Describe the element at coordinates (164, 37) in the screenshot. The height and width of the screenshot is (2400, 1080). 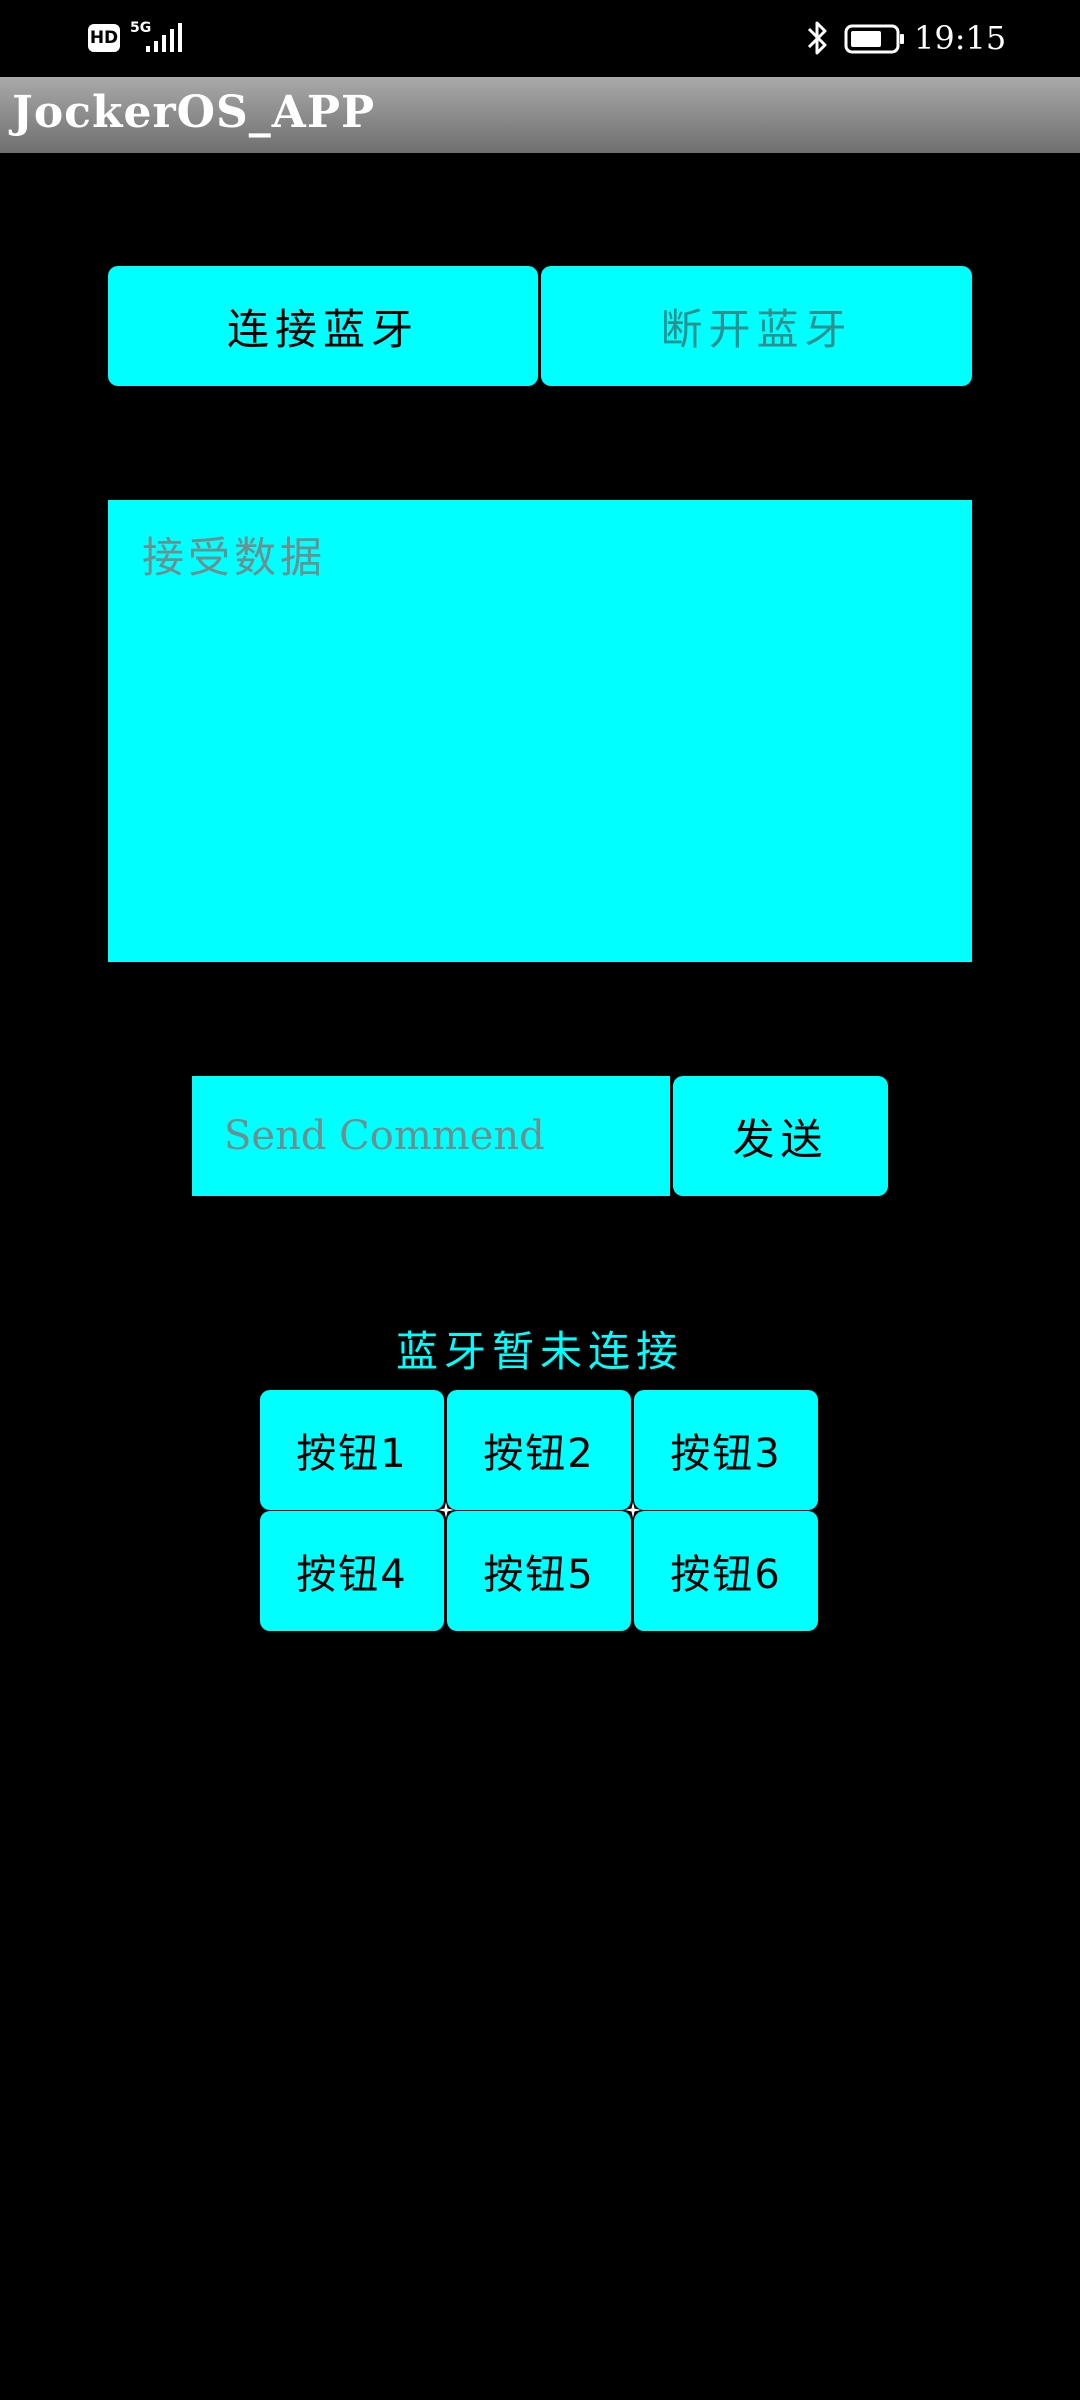
I see `signal-icon` at that location.